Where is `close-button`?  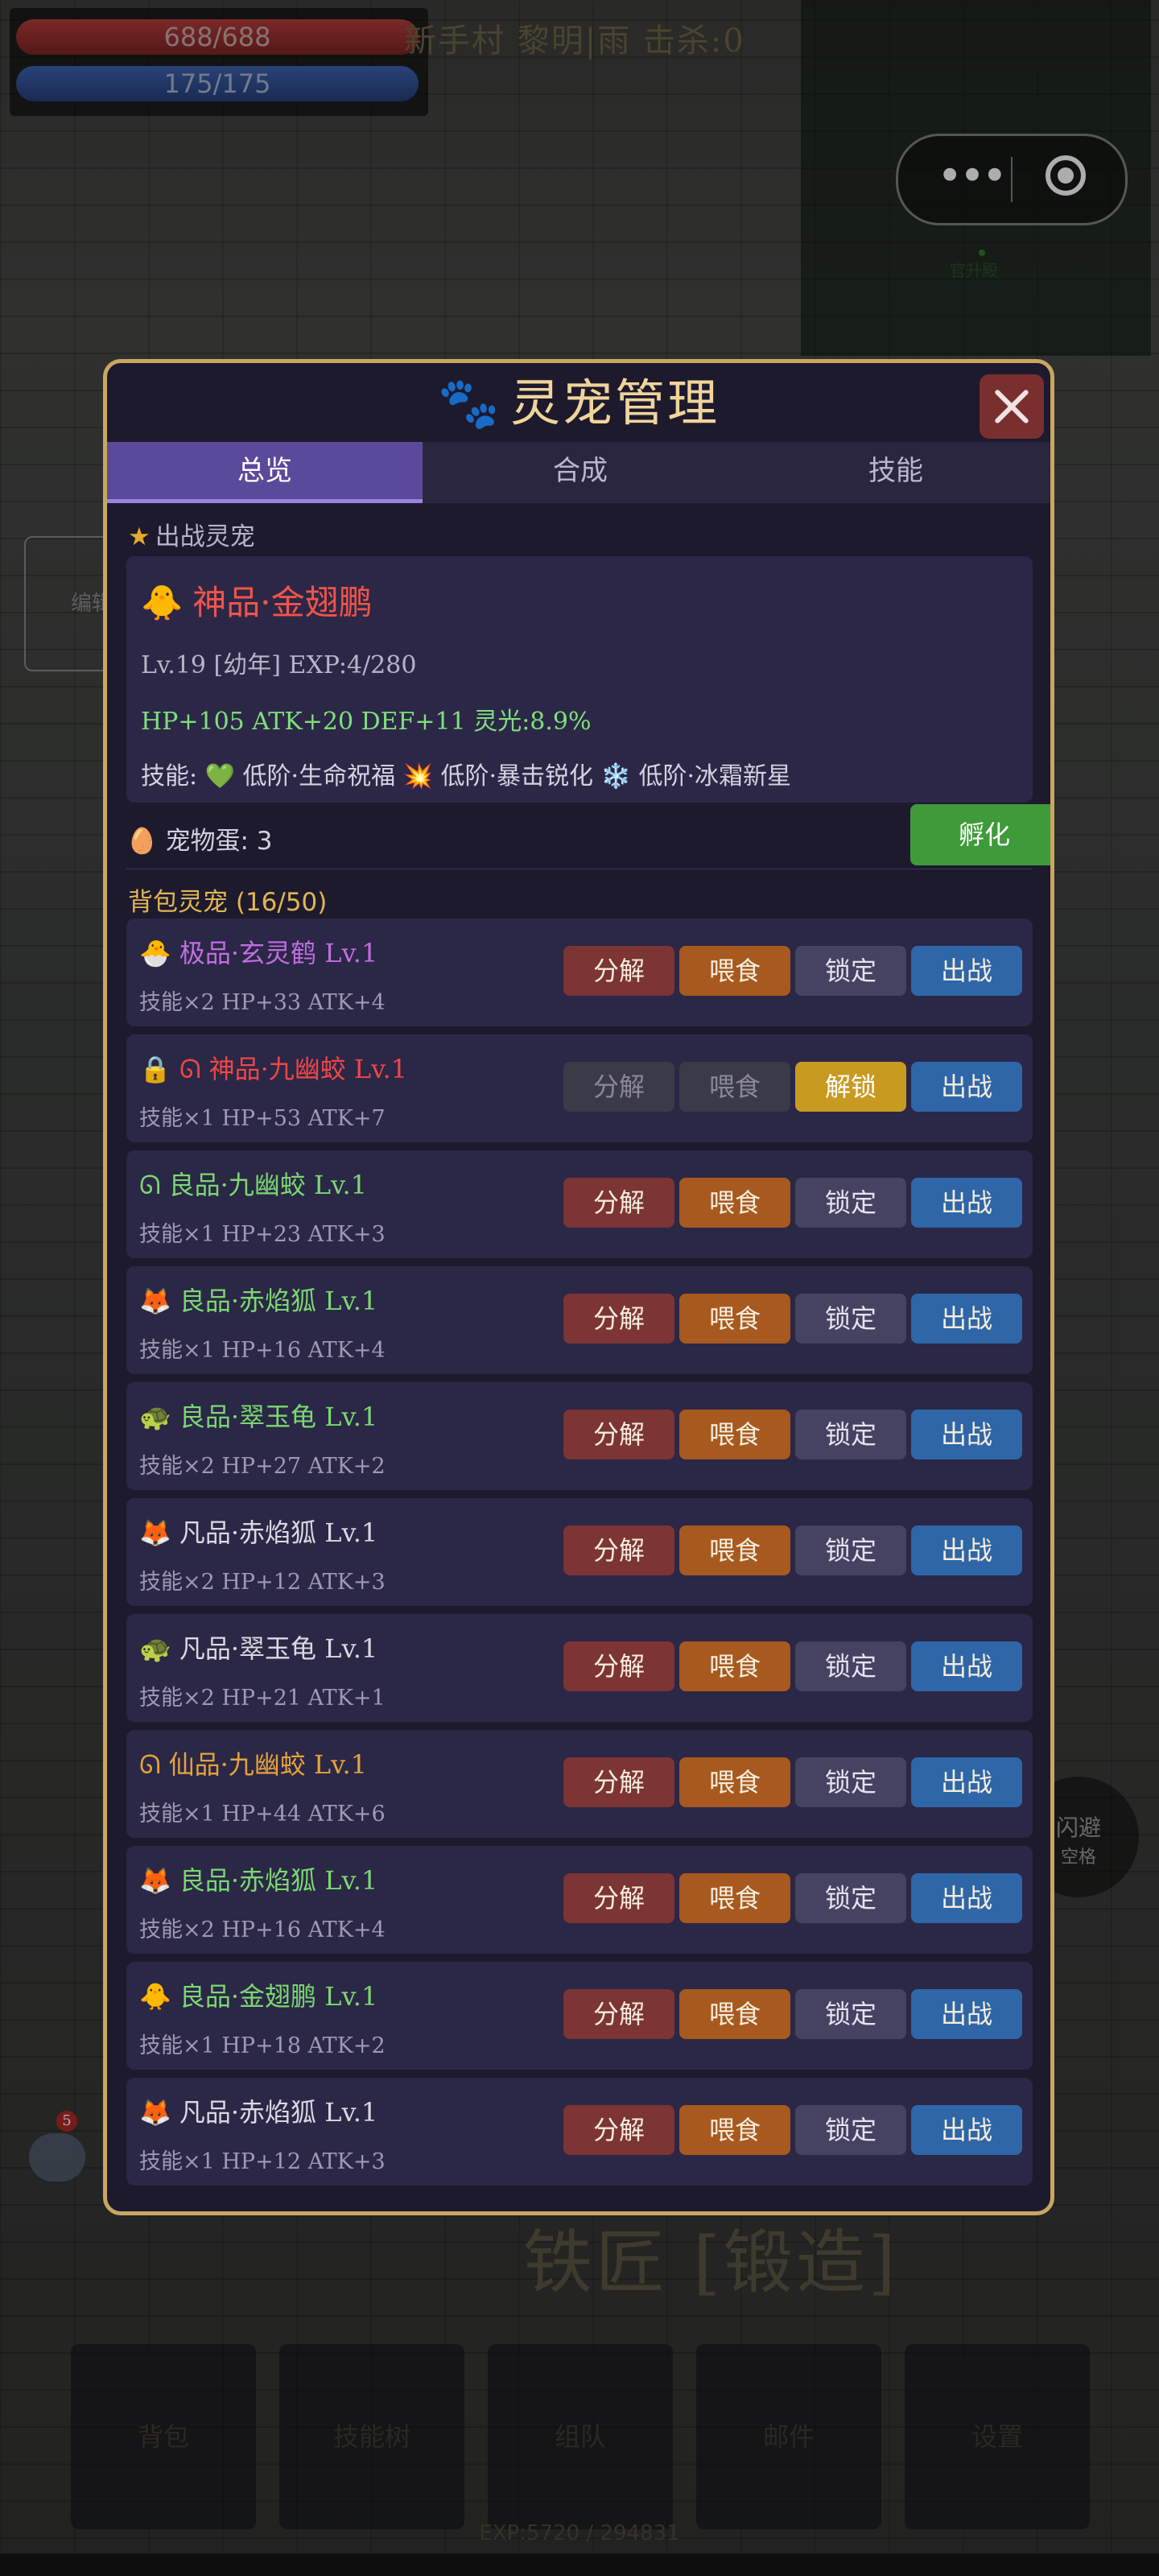
close-button is located at coordinates (1012, 406).